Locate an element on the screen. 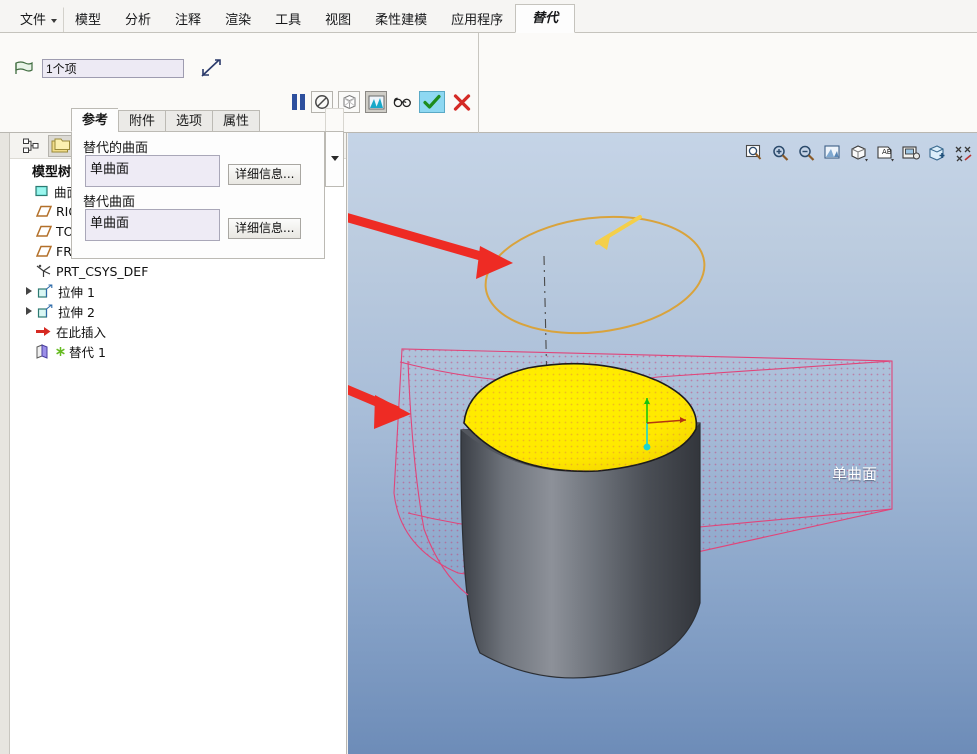 This screenshot has height=754, width=977. ribbon-tabs: 文件 模型 分析 注释 渲染 工具 视图 柔性建模 应用程序 替代 is located at coordinates (292, 18).